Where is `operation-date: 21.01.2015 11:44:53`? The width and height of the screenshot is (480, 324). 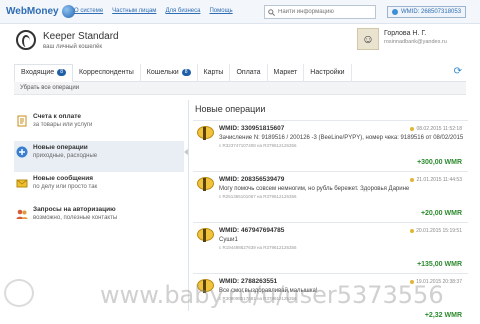
operation-date: 21.01.2015 11:44:53 is located at coordinates (436, 180).